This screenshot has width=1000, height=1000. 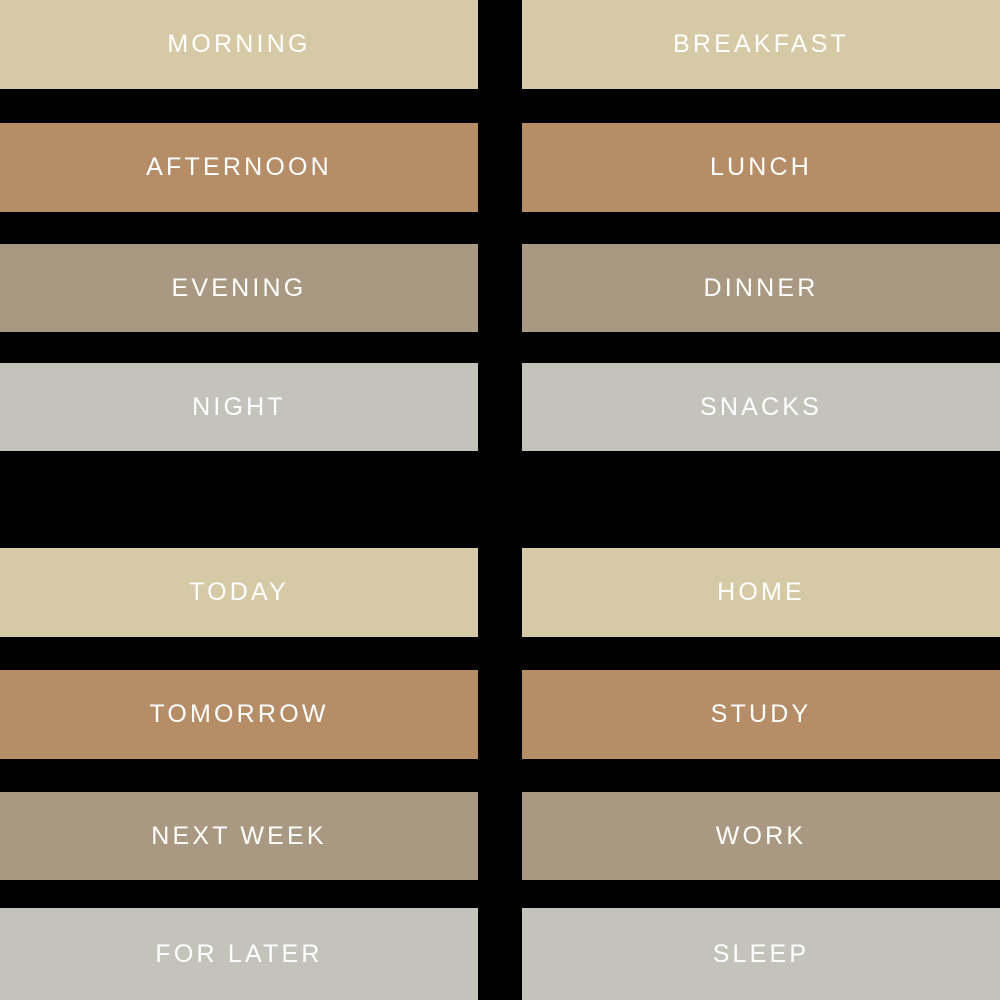 I want to click on bar-dinner: DINNER, so click(x=761, y=288).